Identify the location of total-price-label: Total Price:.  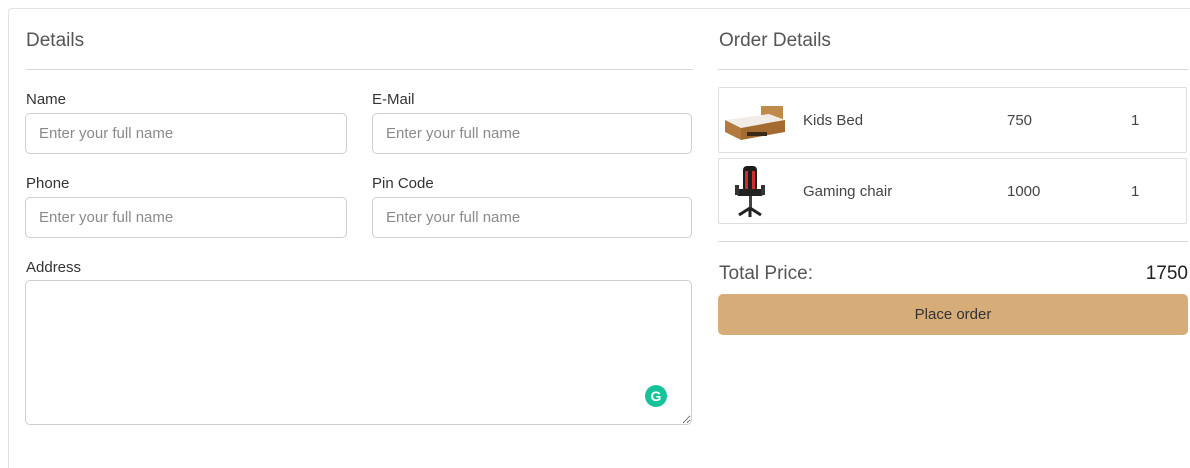
(766, 273).